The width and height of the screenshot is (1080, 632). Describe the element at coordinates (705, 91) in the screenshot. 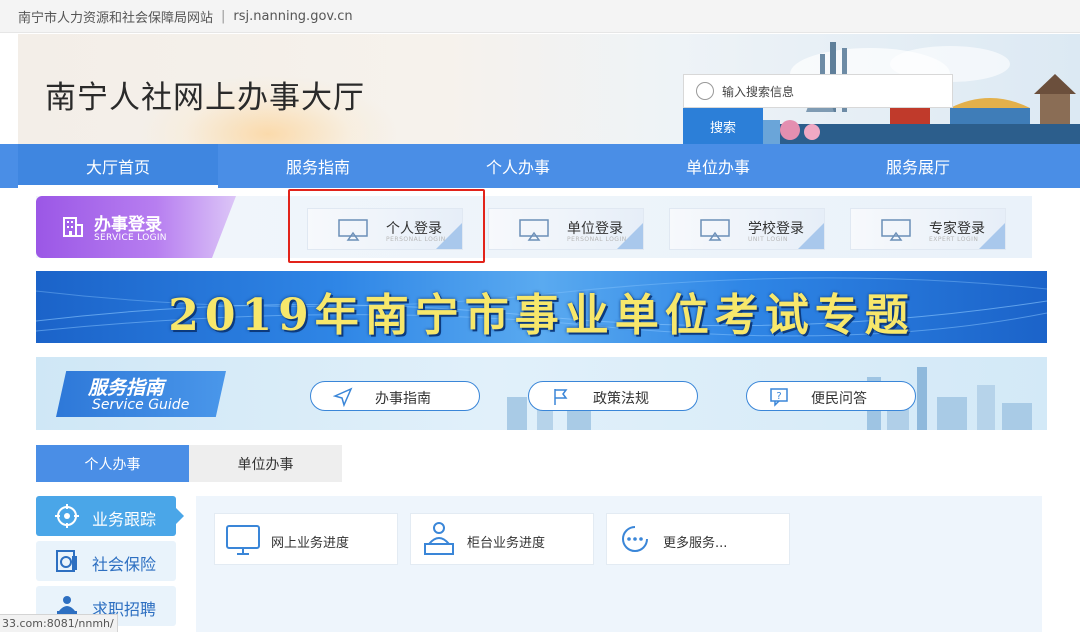

I see `search-icon` at that location.